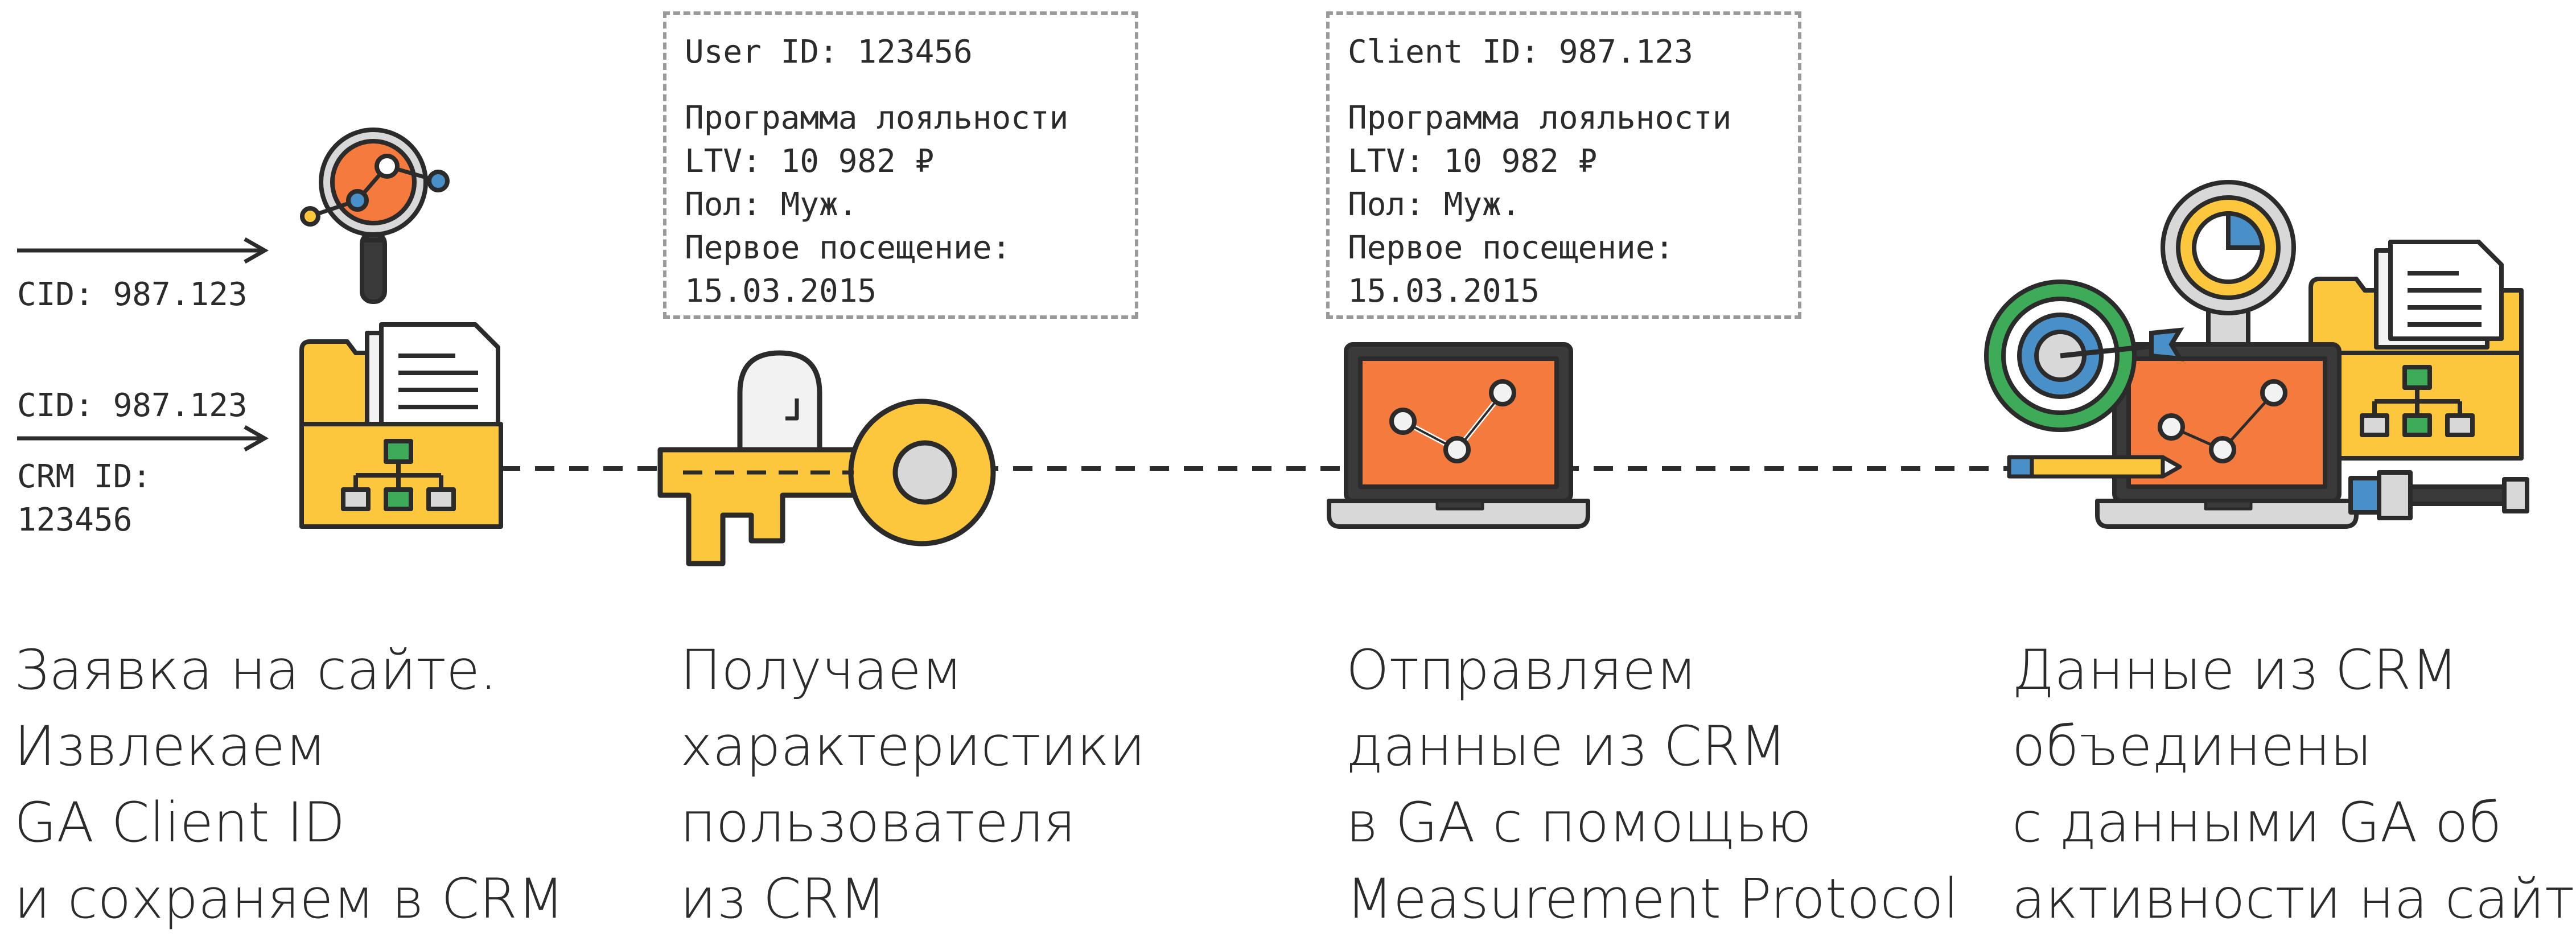 Image resolution: width=2576 pixels, height=937 pixels. Describe the element at coordinates (877, 118) in the screenshot. I see `user-attr-line: Программа лояльности` at that location.